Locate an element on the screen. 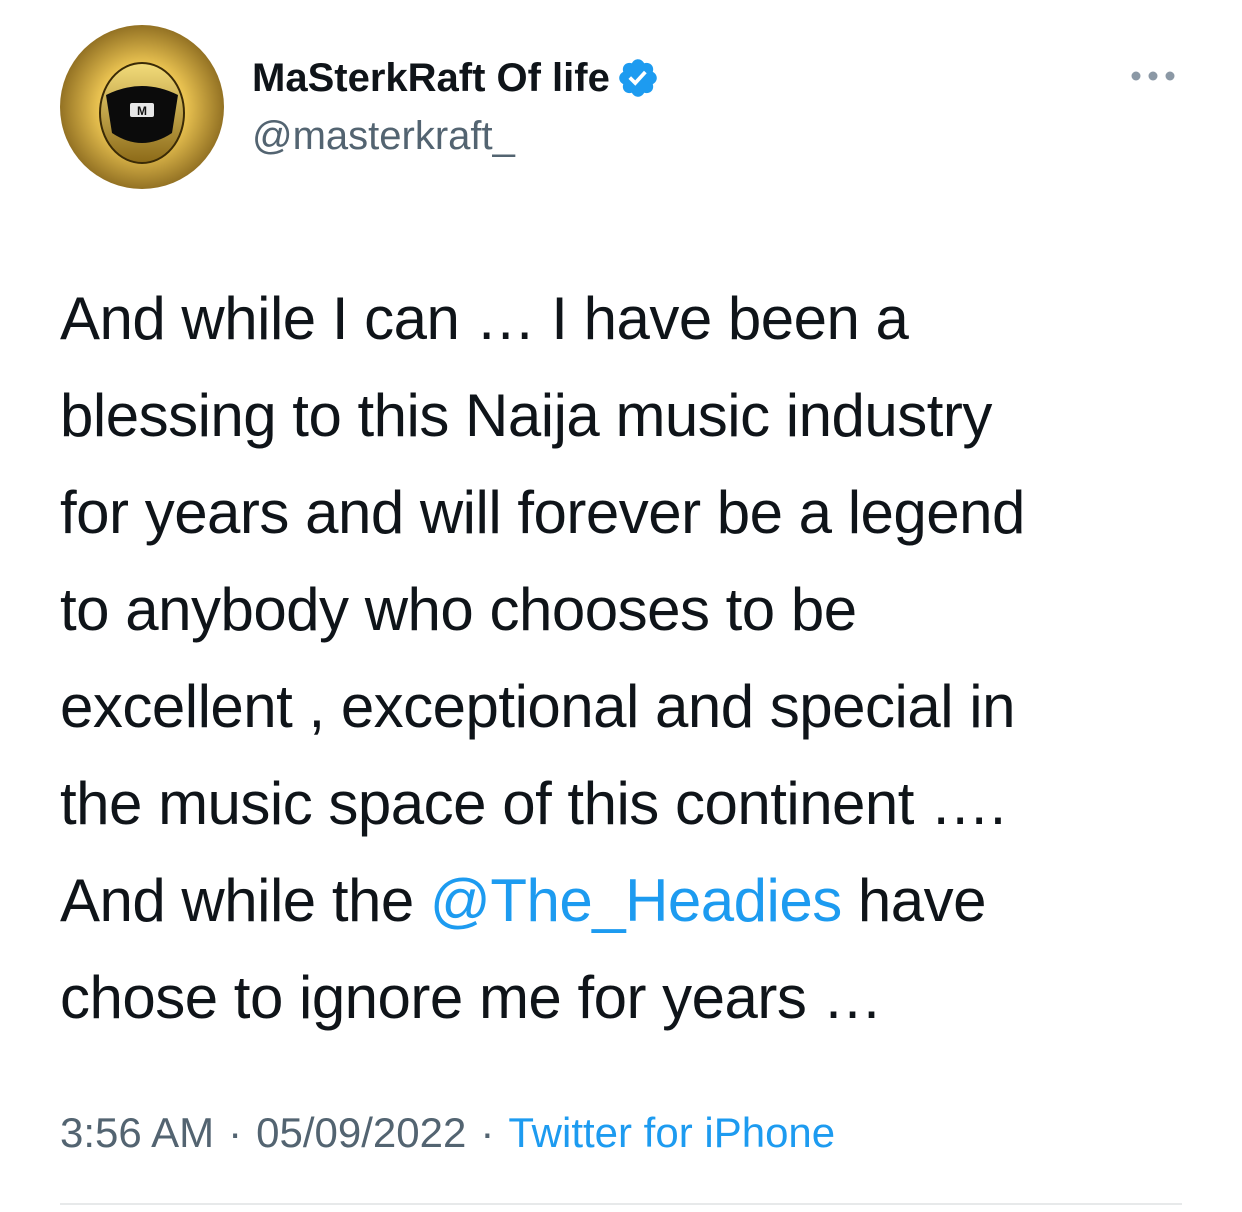 The height and width of the screenshot is (1212, 1242). tweet-line: for years and will forever be a legend is located at coordinates (620, 512).